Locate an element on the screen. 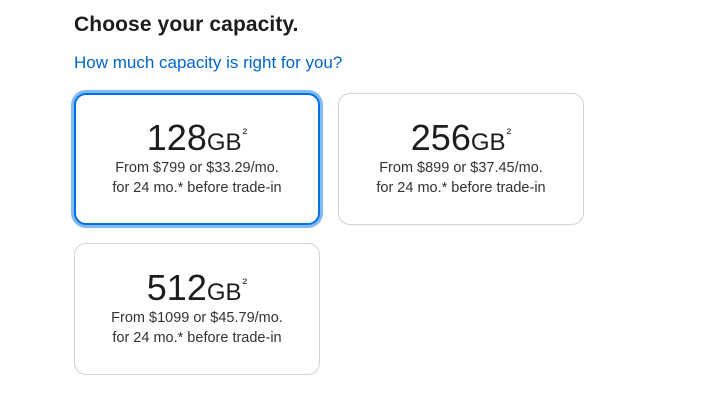 Image resolution: width=717 pixels, height=402 pixels. capacity-help-link: How much capacity is right for you? is located at coordinates (208, 63).